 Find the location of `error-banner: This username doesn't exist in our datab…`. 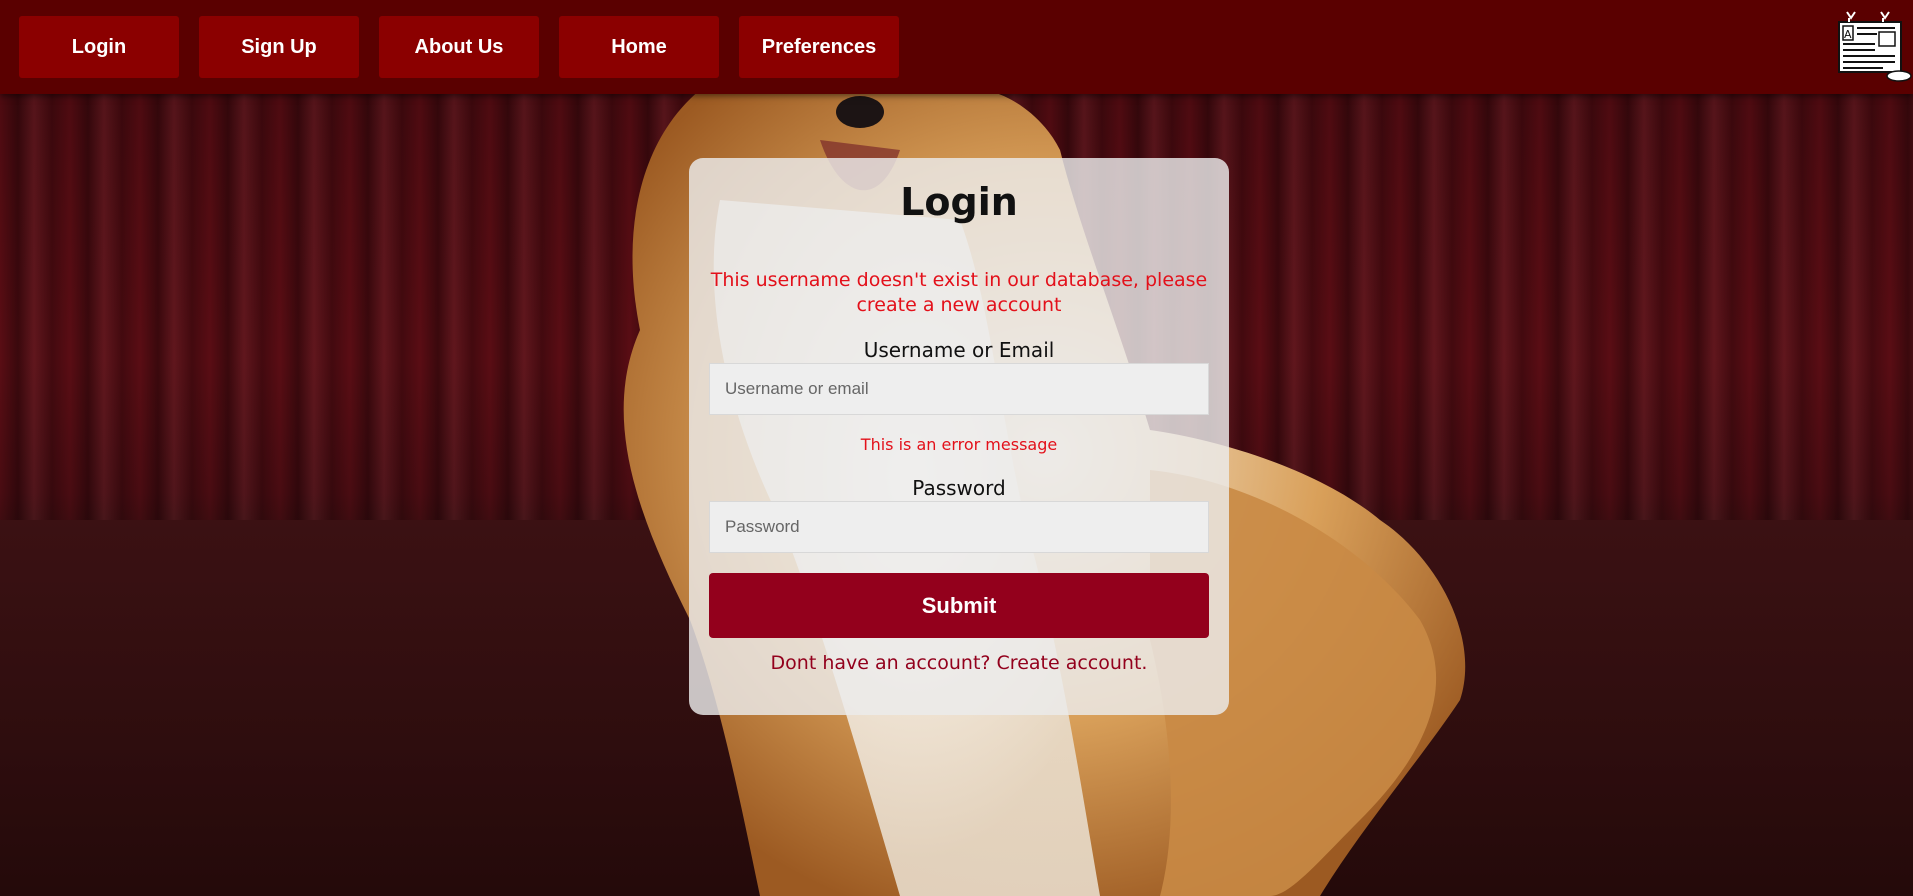

error-banner: This username doesn't exist in our datab… is located at coordinates (959, 292).